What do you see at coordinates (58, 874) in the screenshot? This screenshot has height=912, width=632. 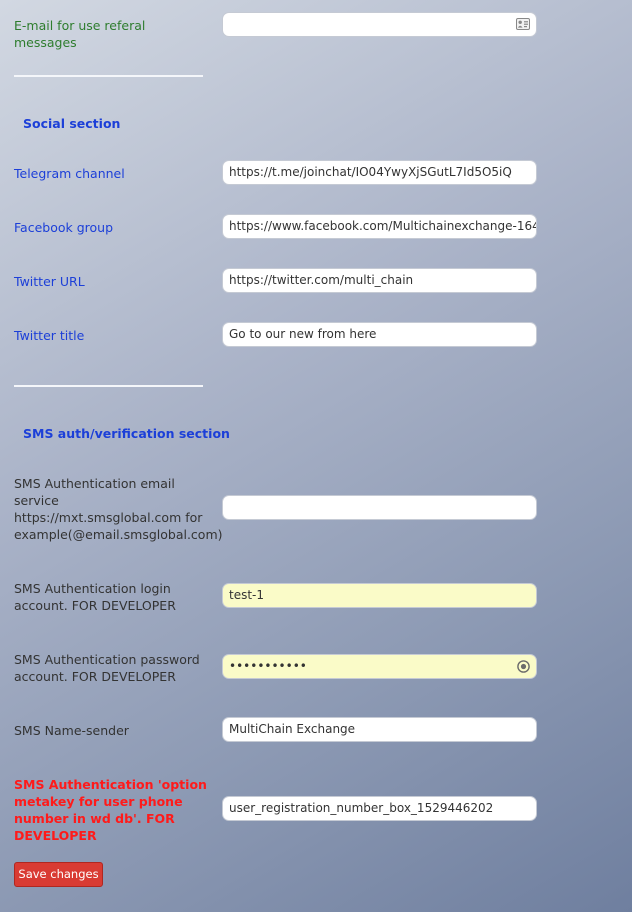 I see `save-changes-button: Save changes` at bounding box center [58, 874].